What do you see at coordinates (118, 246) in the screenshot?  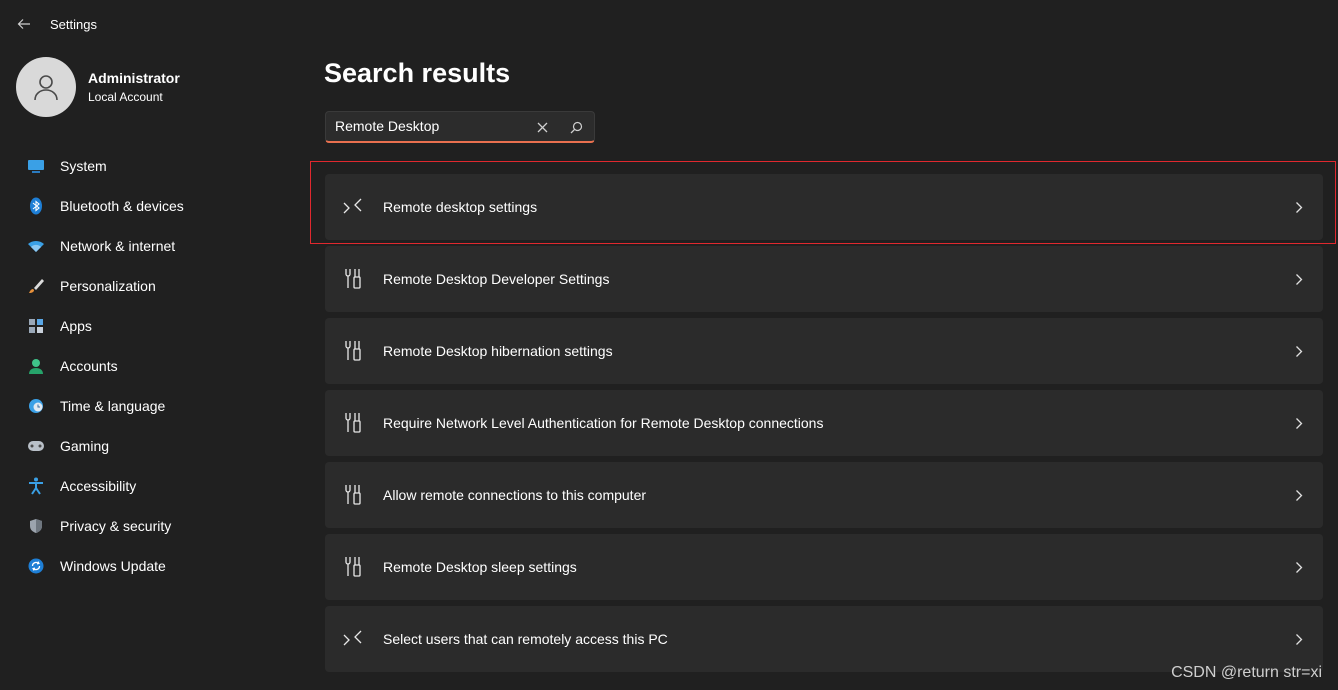 I see `sidebar-item-label: Network & internet` at bounding box center [118, 246].